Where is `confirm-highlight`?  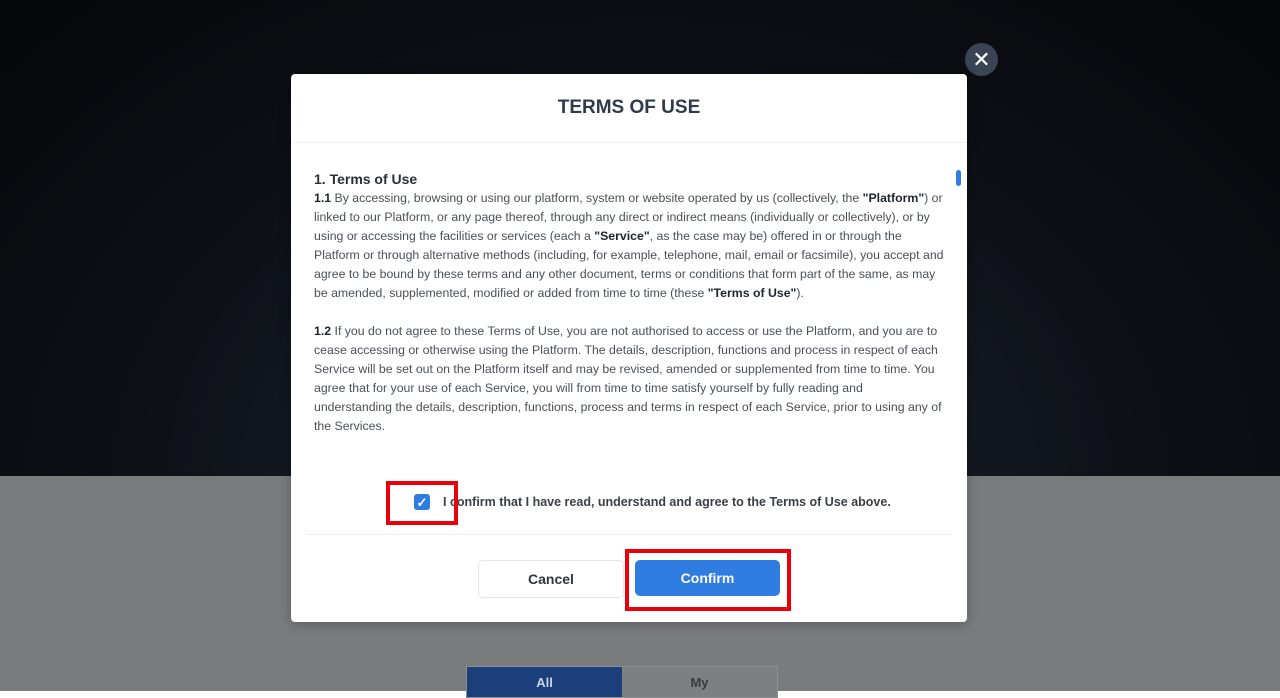
confirm-highlight is located at coordinates (708, 580).